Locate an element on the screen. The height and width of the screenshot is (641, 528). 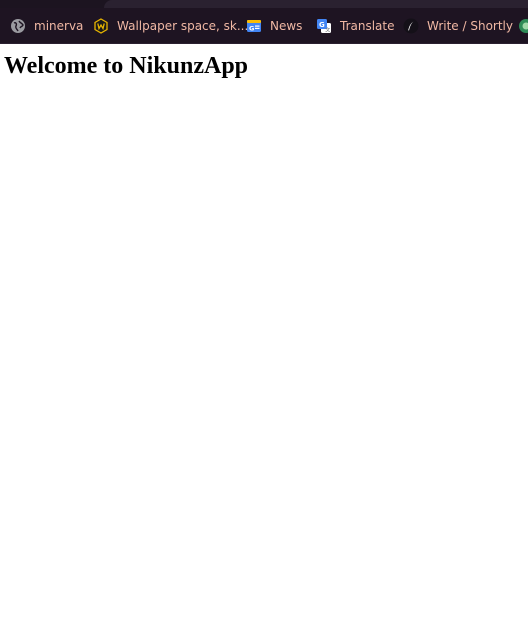
bookmark-write-shortly: Write / Shortly is located at coordinates (458, 25).